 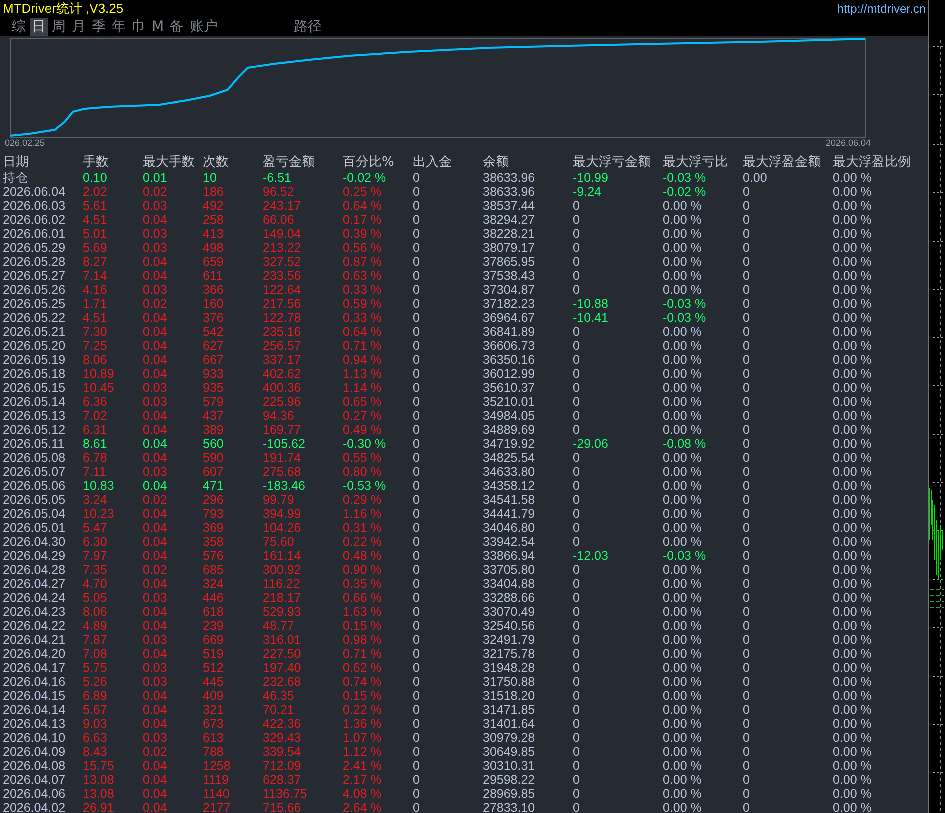 What do you see at coordinates (363, 192) in the screenshot?
I see `table-cell-text: 0.25 %` at bounding box center [363, 192].